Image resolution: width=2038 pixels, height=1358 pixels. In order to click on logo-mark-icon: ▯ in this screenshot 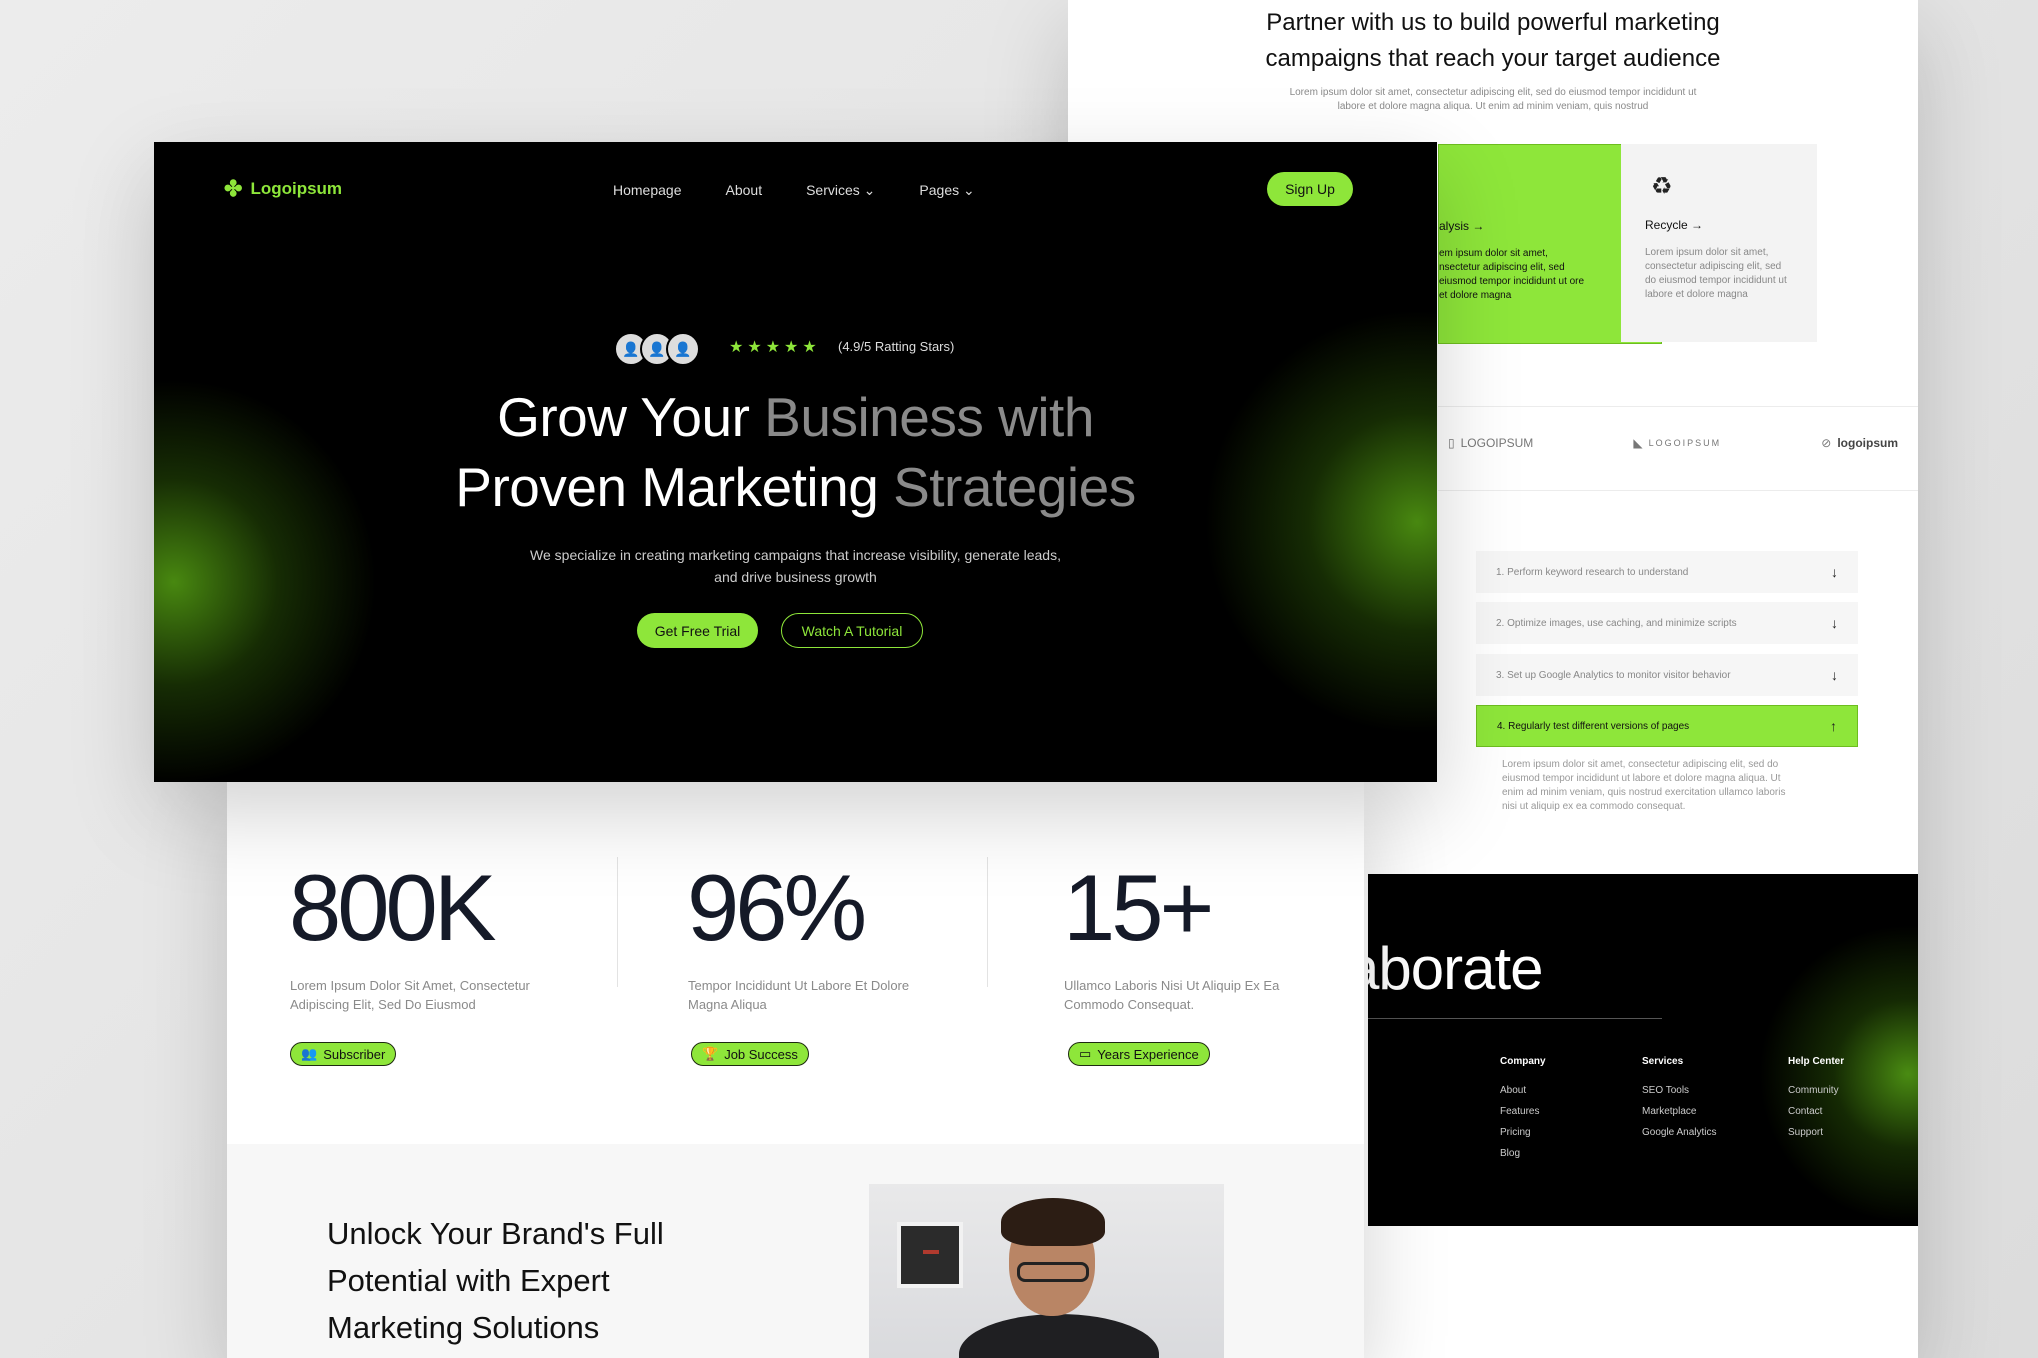, I will do `click(1451, 443)`.